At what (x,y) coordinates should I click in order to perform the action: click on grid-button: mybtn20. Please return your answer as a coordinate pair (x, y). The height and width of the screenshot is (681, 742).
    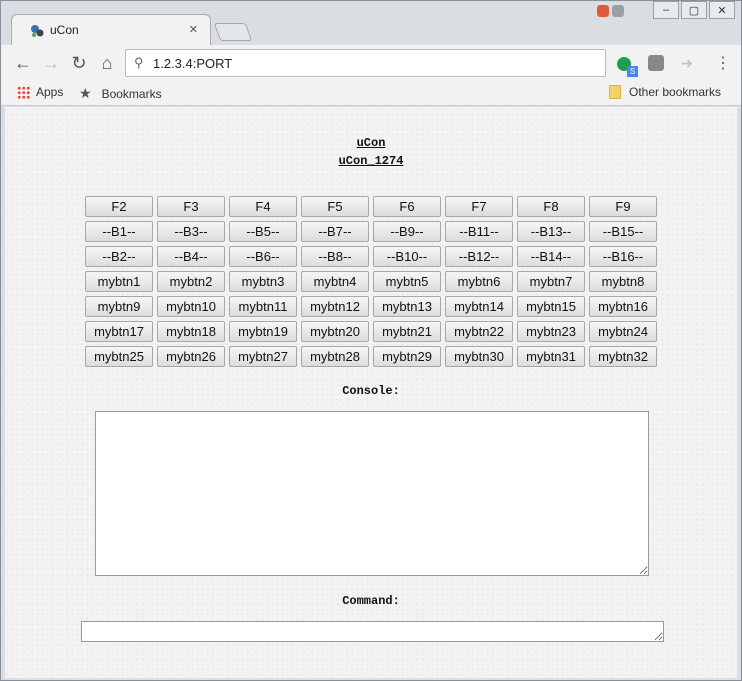
    Looking at the image, I should click on (335, 331).